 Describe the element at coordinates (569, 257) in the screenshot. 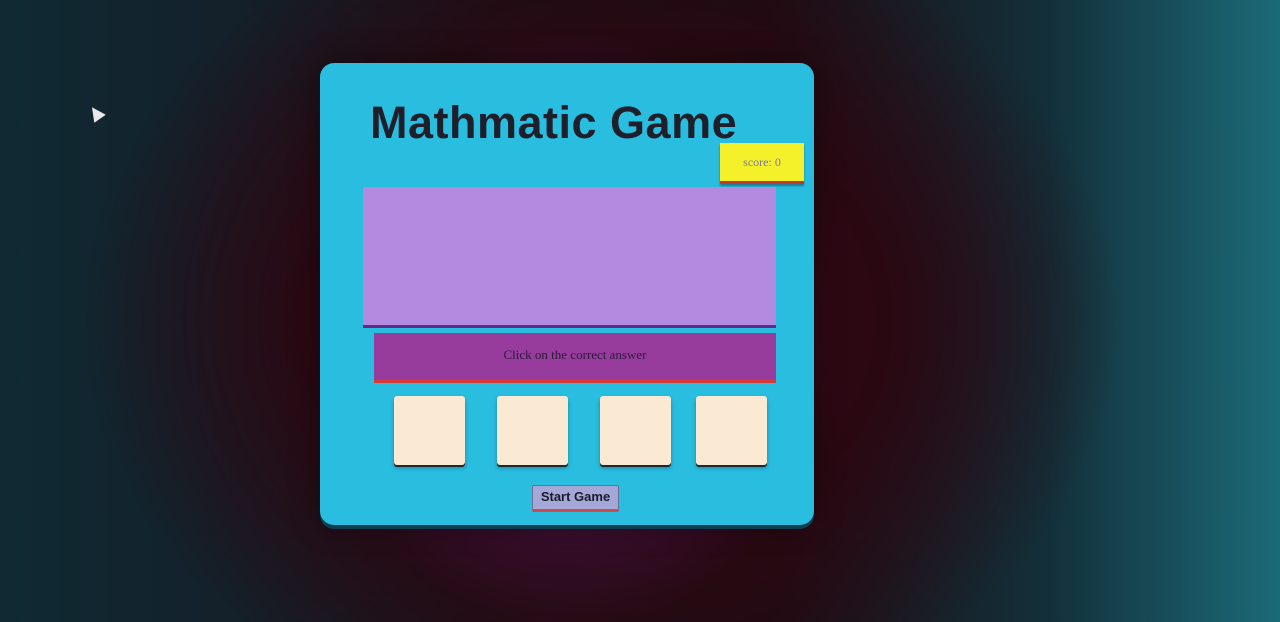

I see `question-display` at that location.